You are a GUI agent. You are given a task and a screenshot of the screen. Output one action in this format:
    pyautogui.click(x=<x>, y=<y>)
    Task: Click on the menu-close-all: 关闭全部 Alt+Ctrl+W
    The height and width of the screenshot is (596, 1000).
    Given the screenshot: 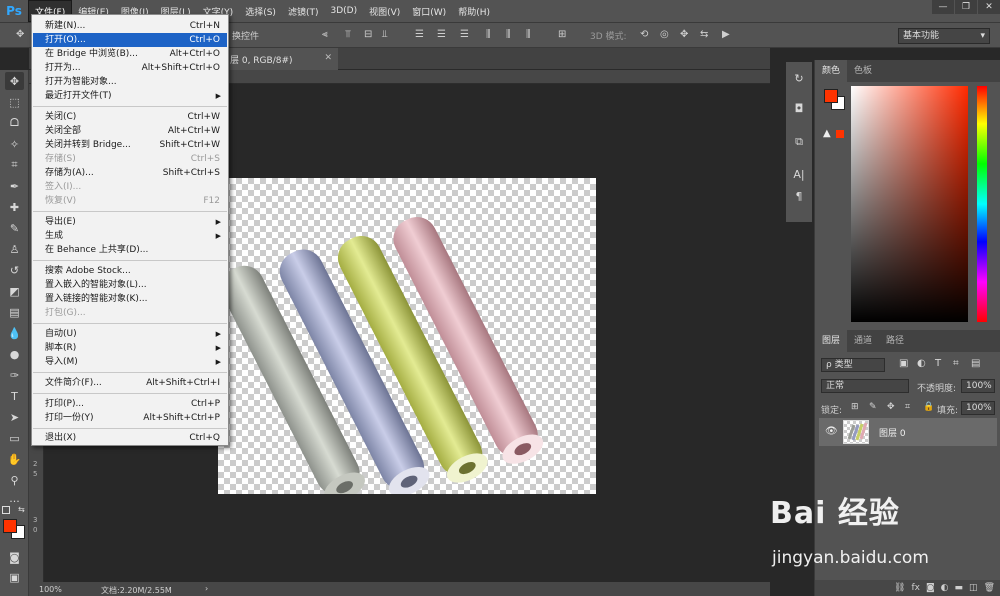 What is the action you would take?
    pyautogui.click(x=130, y=131)
    